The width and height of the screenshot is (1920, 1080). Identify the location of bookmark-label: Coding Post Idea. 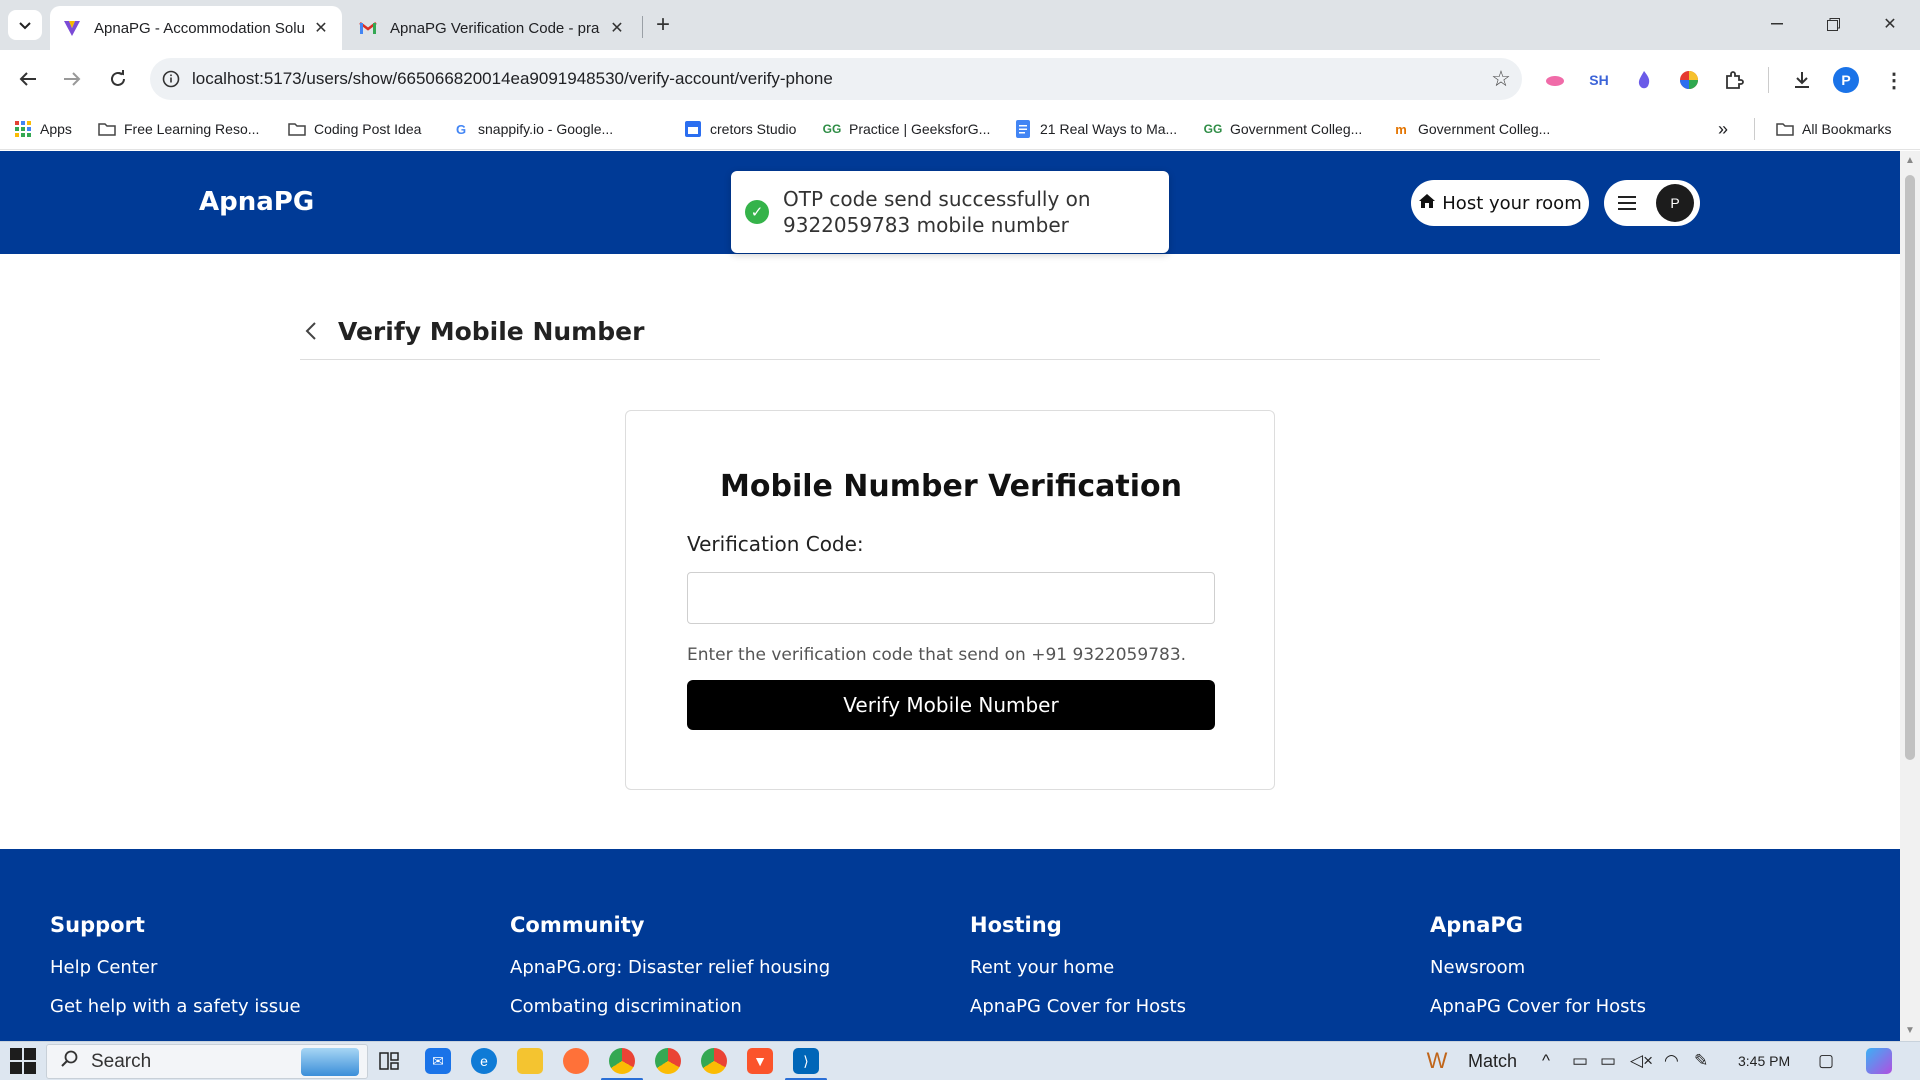
(368, 129).